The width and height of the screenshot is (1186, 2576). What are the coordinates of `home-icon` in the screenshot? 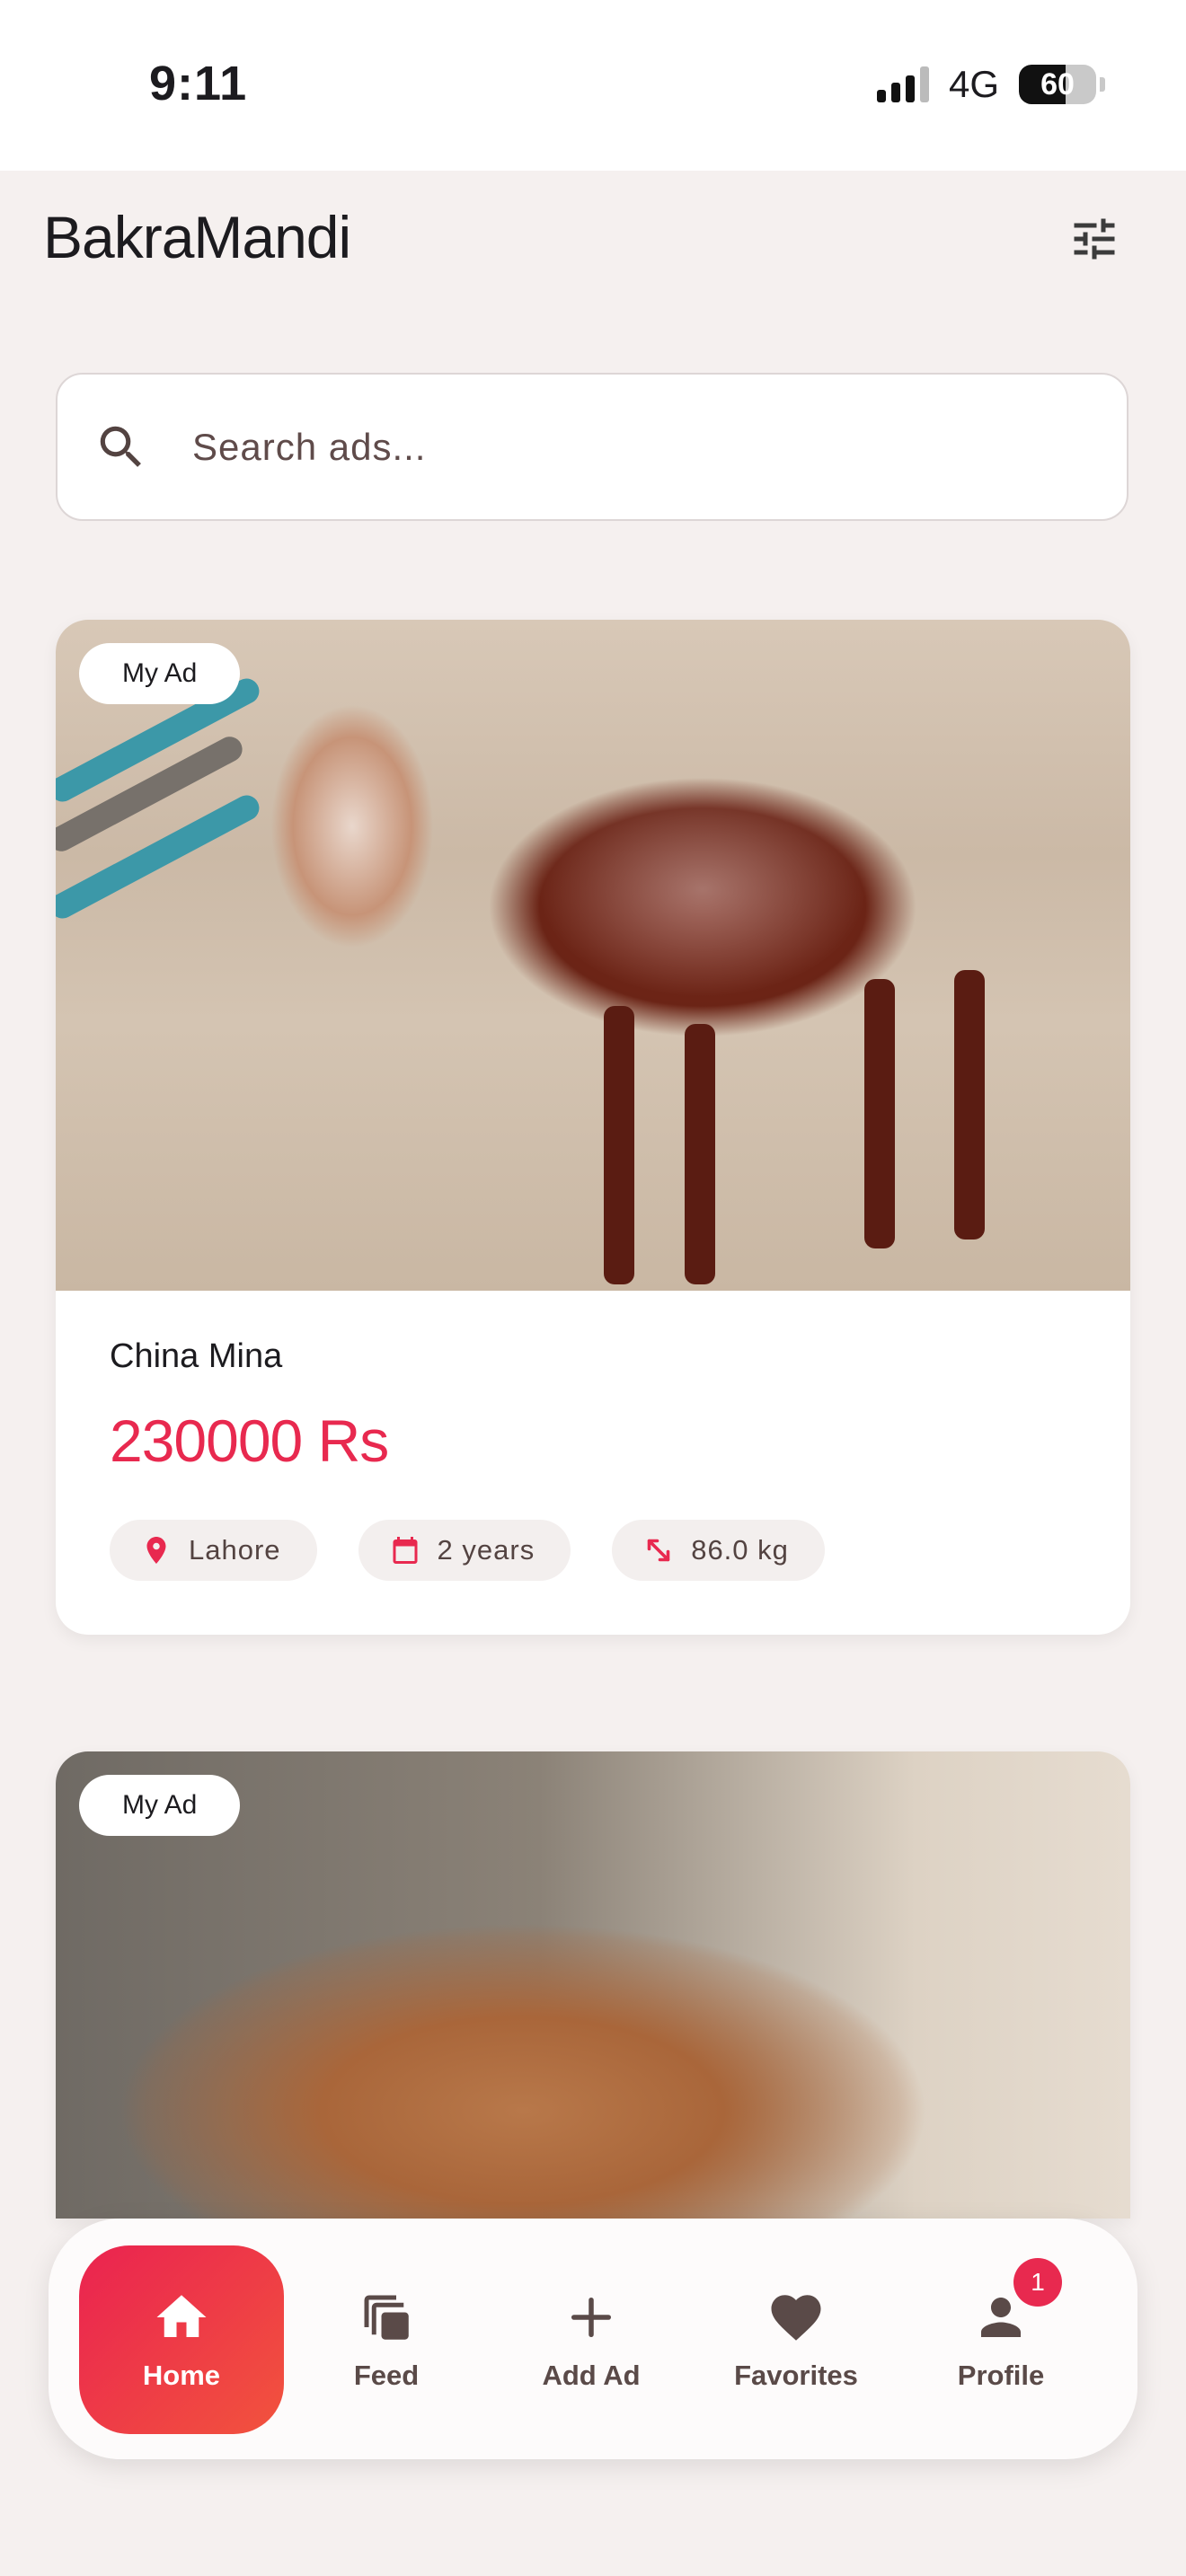 It's located at (181, 2316).